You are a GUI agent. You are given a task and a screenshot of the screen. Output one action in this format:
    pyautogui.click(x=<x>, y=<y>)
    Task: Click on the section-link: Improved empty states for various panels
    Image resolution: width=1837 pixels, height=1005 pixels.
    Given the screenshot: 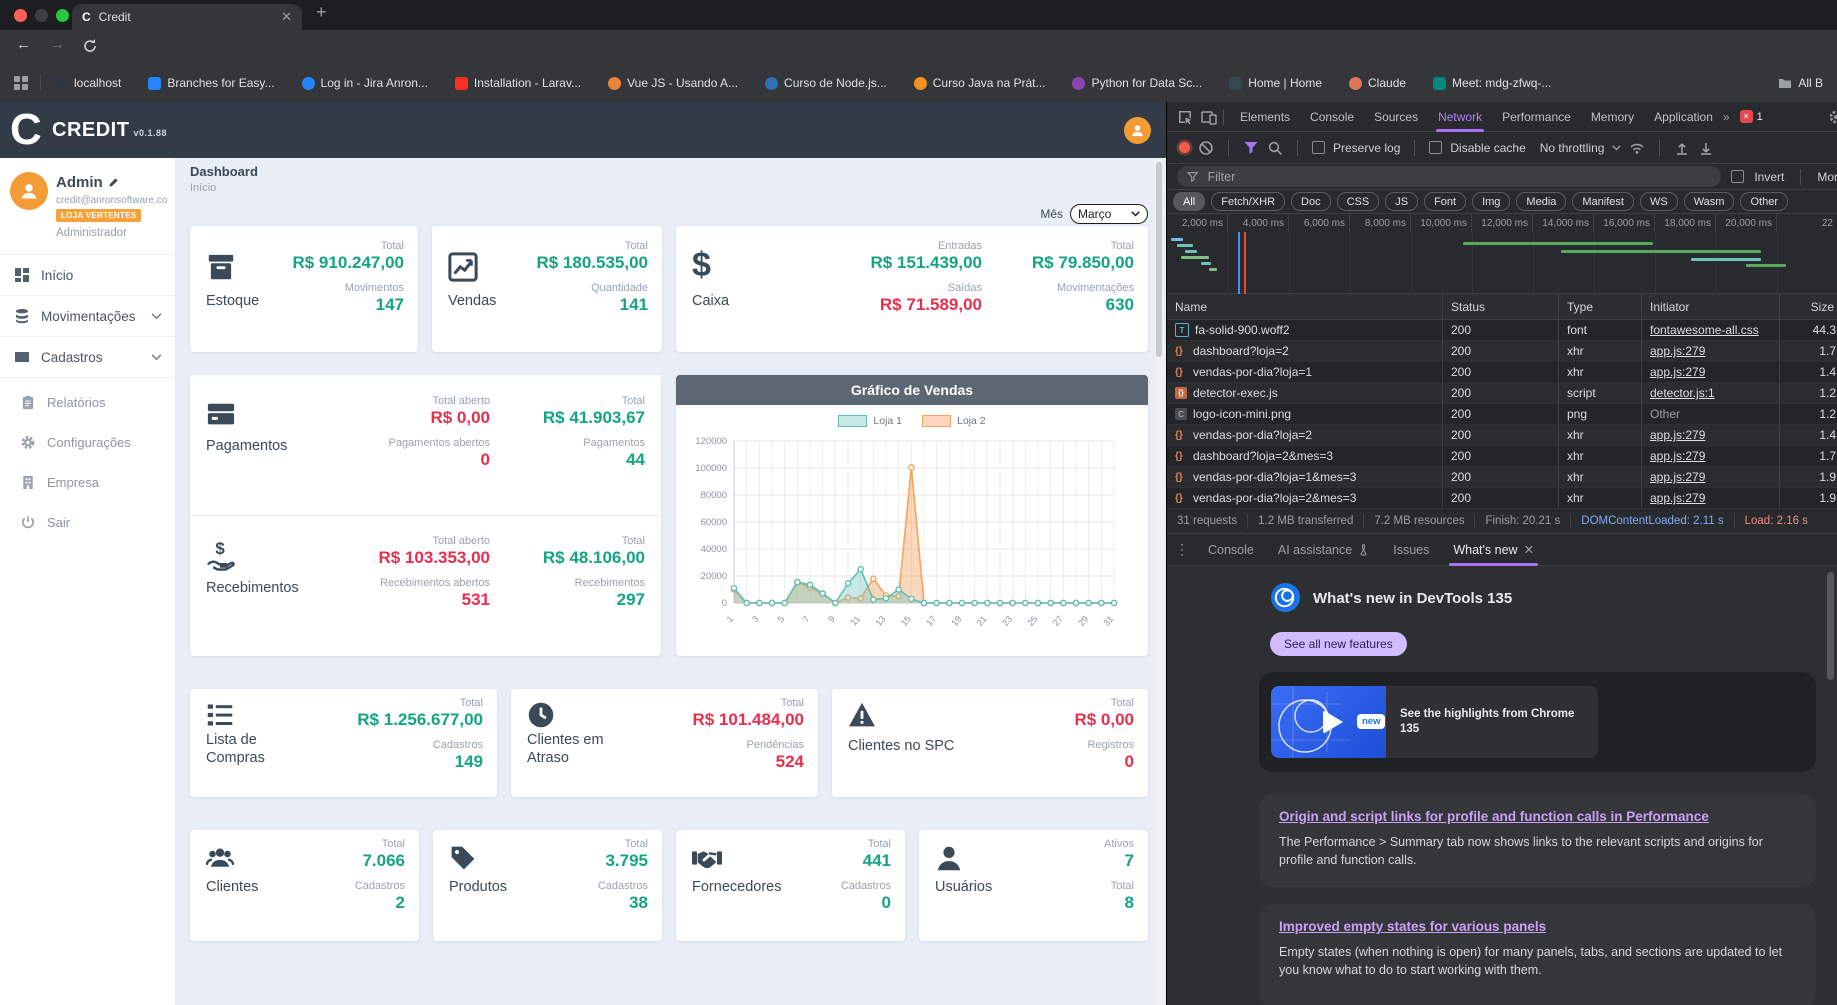 What is the action you would take?
    pyautogui.click(x=1537, y=926)
    